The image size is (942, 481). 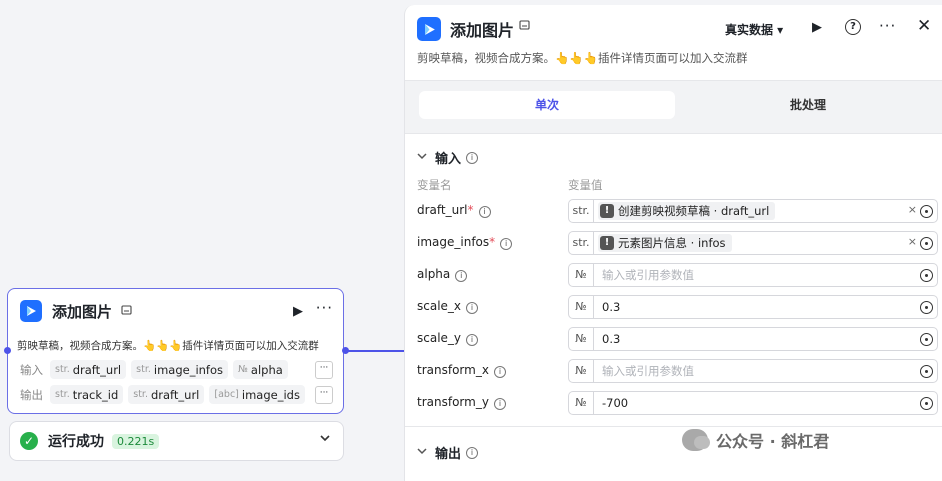 What do you see at coordinates (853, 27) in the screenshot?
I see `help-icon: ?` at bounding box center [853, 27].